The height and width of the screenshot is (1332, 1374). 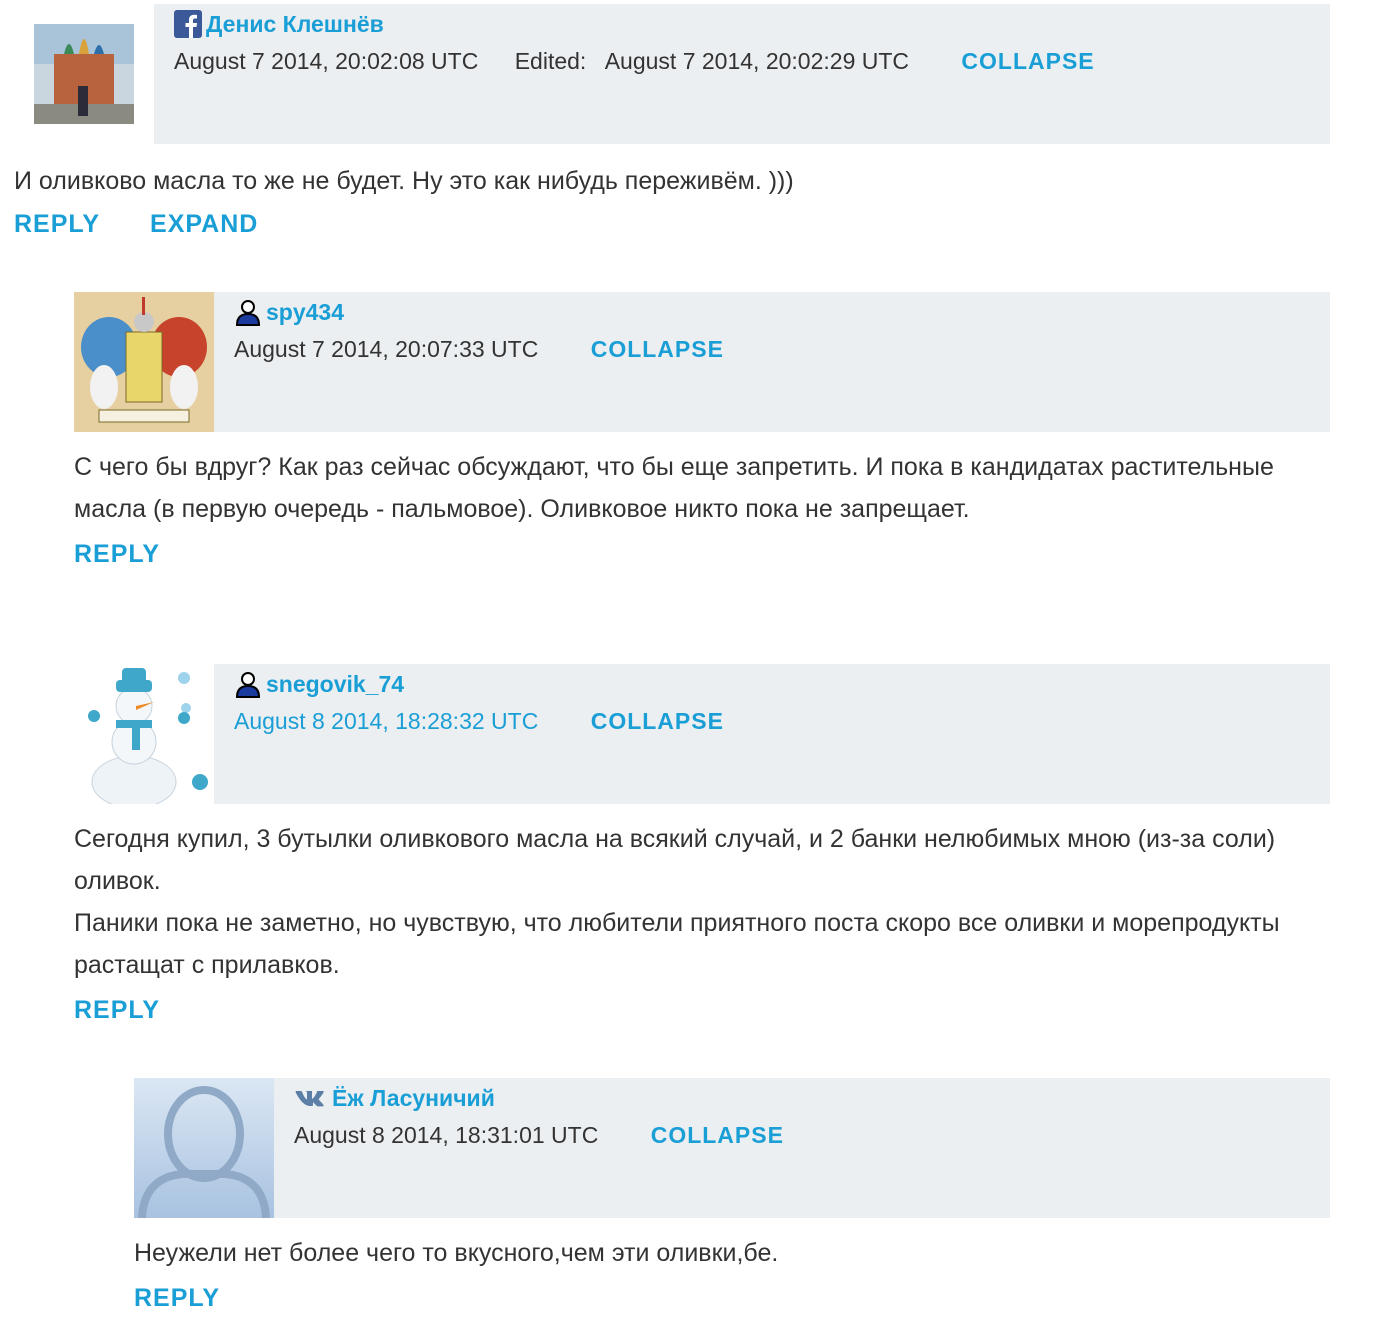 What do you see at coordinates (413, 1098) in the screenshot?
I see `author-name: Ёж Ласуничий` at bounding box center [413, 1098].